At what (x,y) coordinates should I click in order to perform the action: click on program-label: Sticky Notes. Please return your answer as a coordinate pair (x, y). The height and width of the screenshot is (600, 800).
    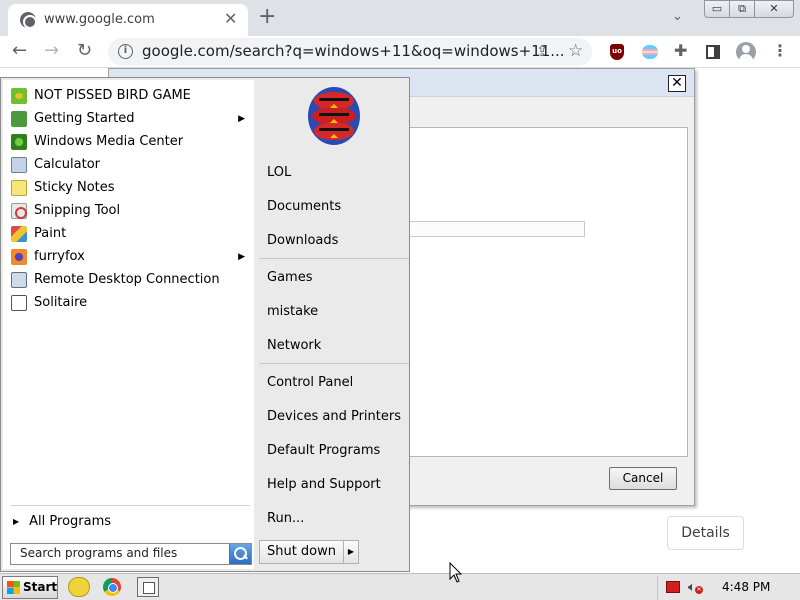
    Looking at the image, I should click on (74, 187).